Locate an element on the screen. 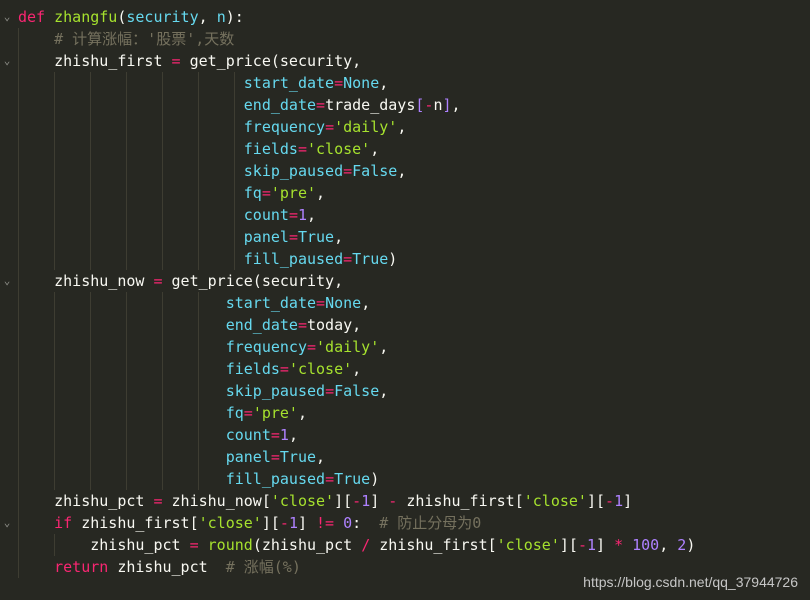 Image resolution: width=810 pixels, height=600 pixels. watermark-url: https://blog.csdn.net/qq_37944726 is located at coordinates (690, 582).